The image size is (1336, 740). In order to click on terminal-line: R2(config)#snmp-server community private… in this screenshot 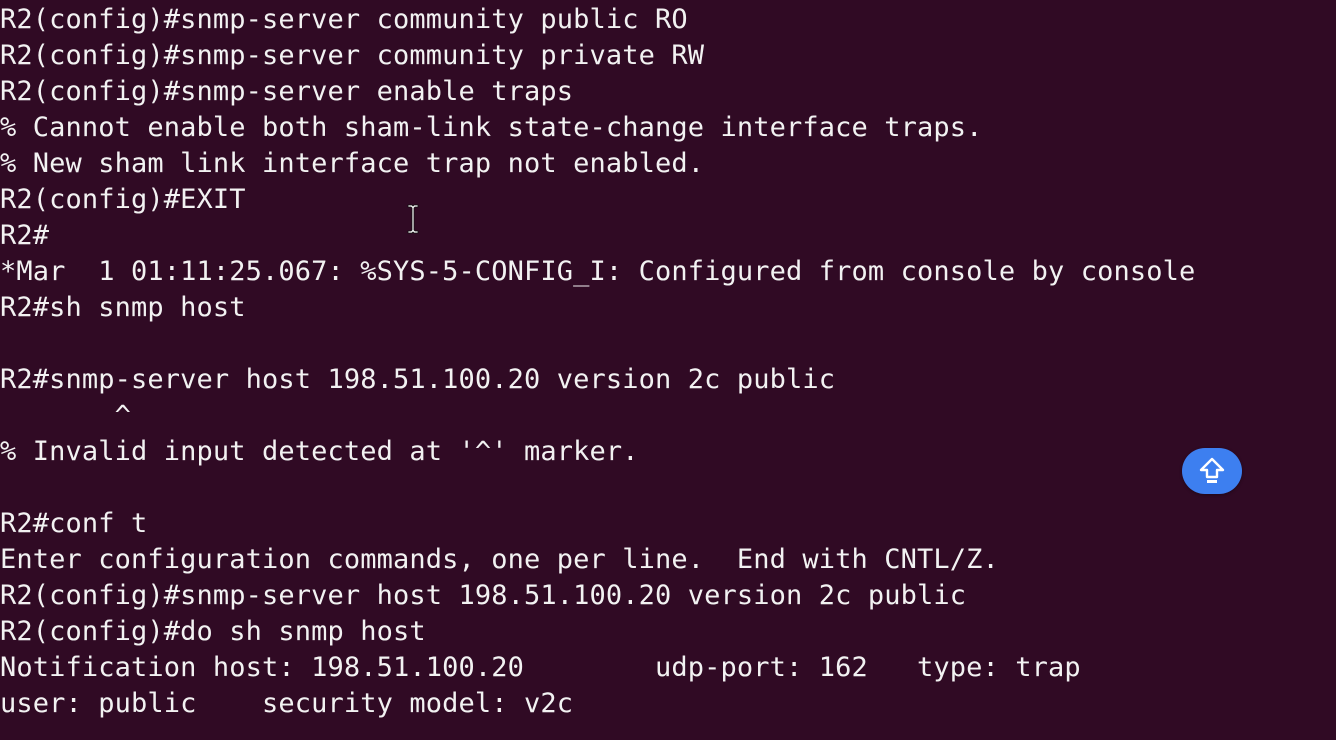, I will do `click(352, 55)`.